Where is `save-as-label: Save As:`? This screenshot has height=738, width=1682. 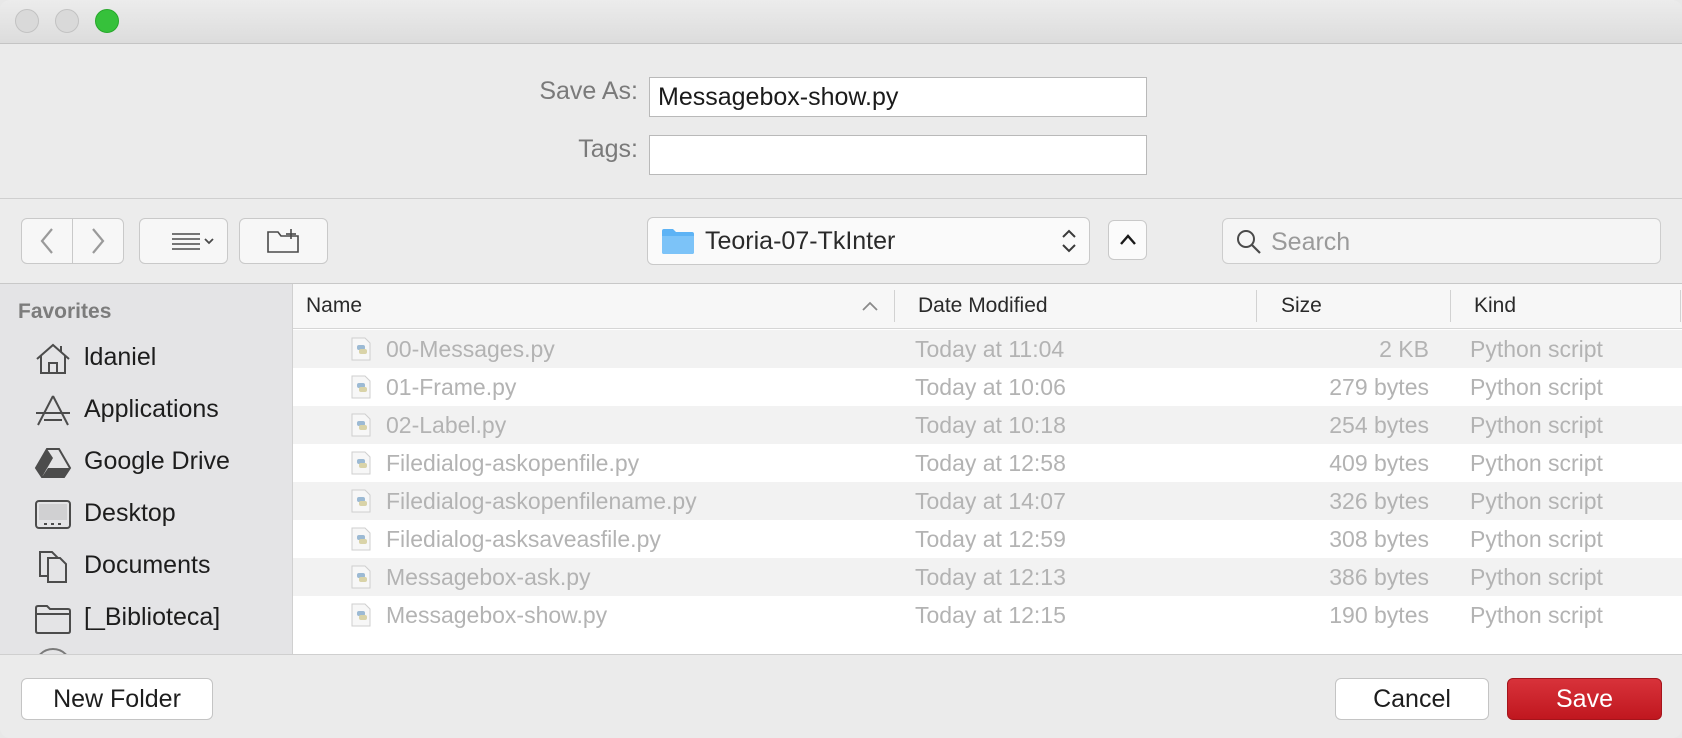
save-as-label: Save As: is located at coordinates (588, 91).